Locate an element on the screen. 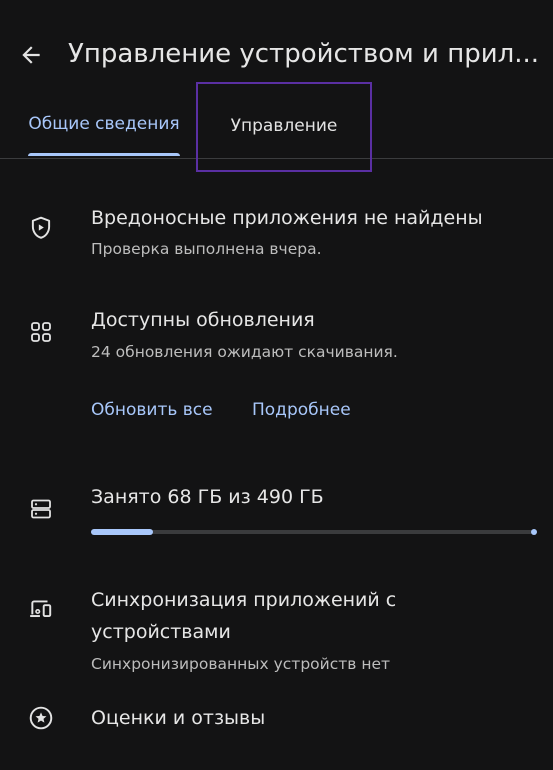  sync-title: Синхронизация приложений с устройствами is located at coordinates (244, 616).